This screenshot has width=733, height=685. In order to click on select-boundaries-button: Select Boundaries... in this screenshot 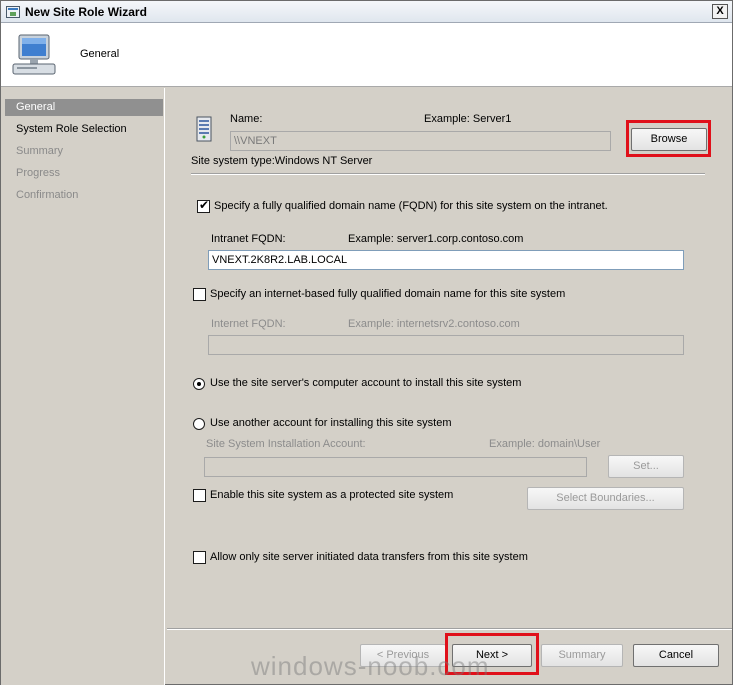, I will do `click(605, 498)`.